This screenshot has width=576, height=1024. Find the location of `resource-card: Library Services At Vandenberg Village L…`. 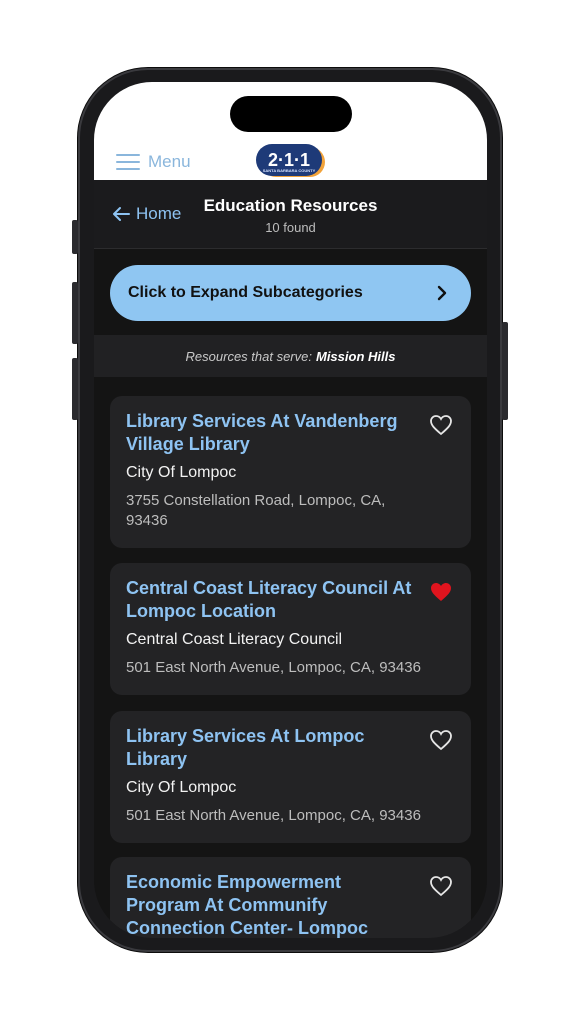

resource-card: Library Services At Vandenberg Village L… is located at coordinates (290, 472).